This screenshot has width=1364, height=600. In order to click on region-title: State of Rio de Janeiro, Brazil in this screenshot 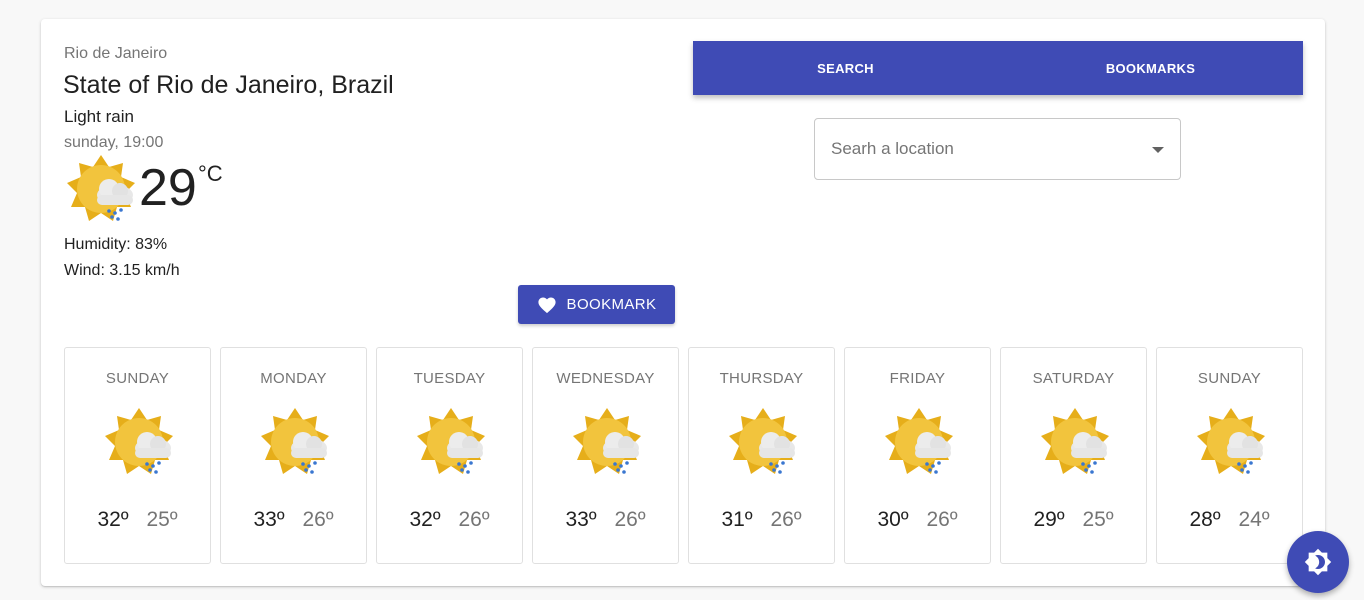, I will do `click(228, 85)`.